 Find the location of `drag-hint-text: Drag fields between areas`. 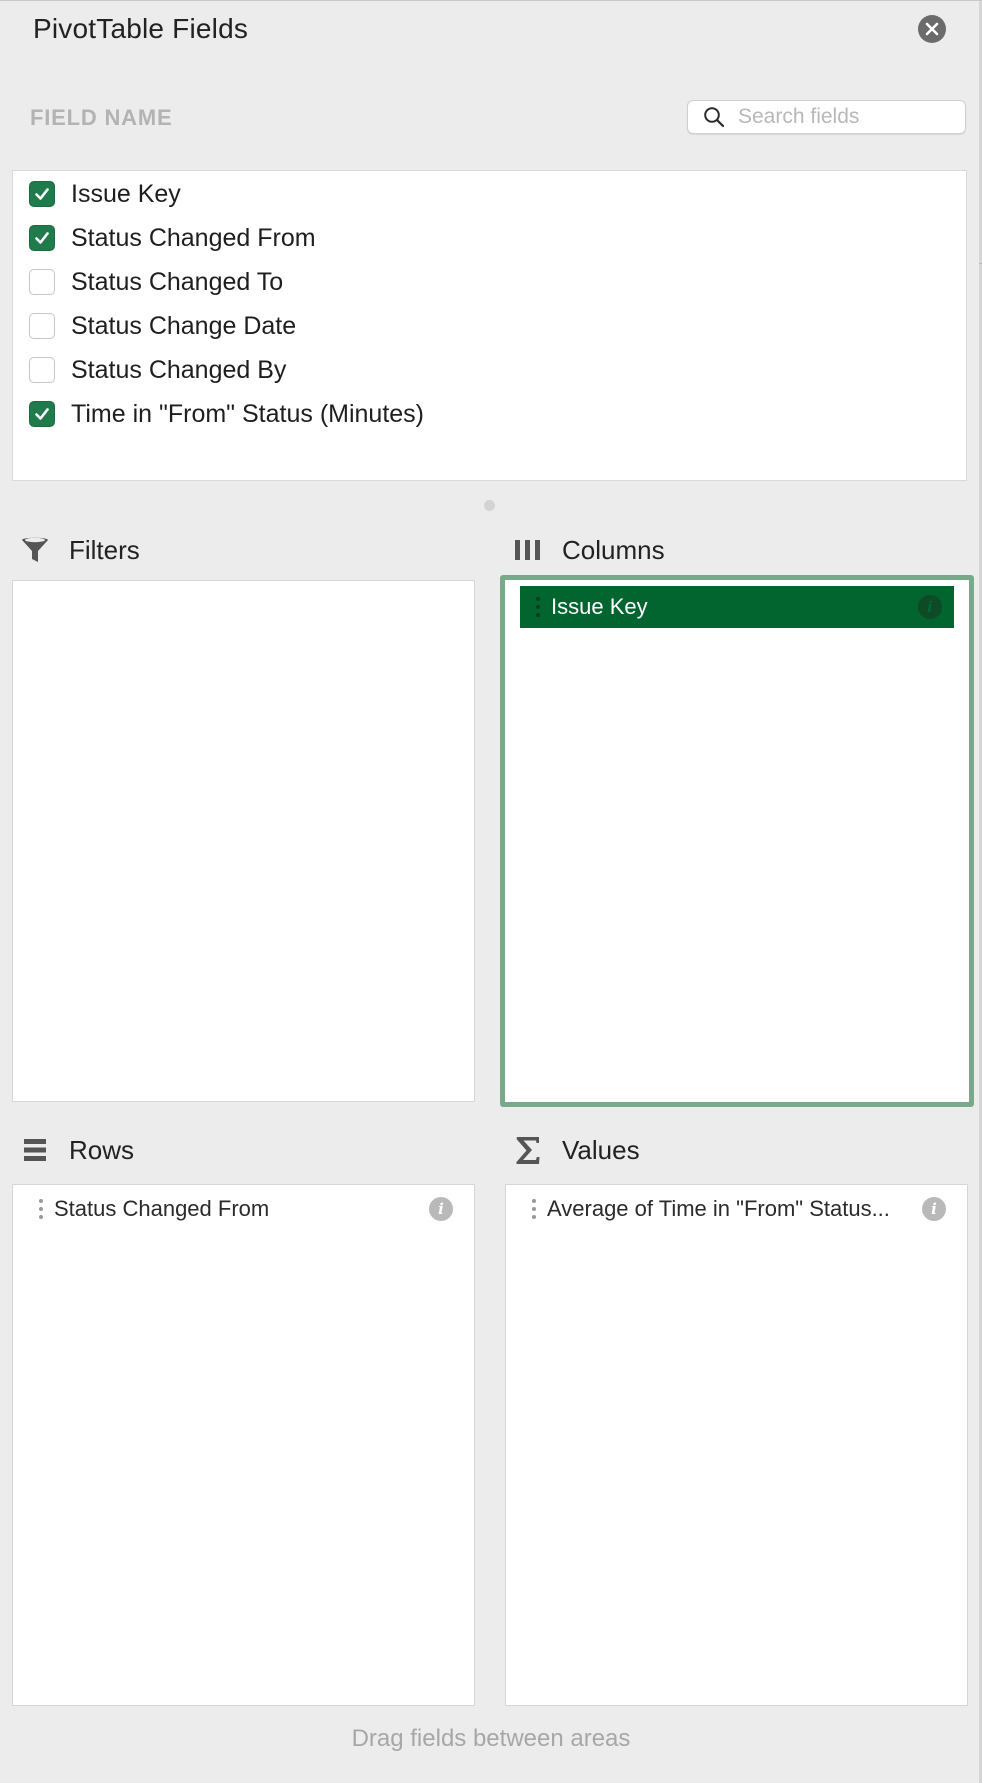

drag-hint-text: Drag fields between areas is located at coordinates (491, 1738).